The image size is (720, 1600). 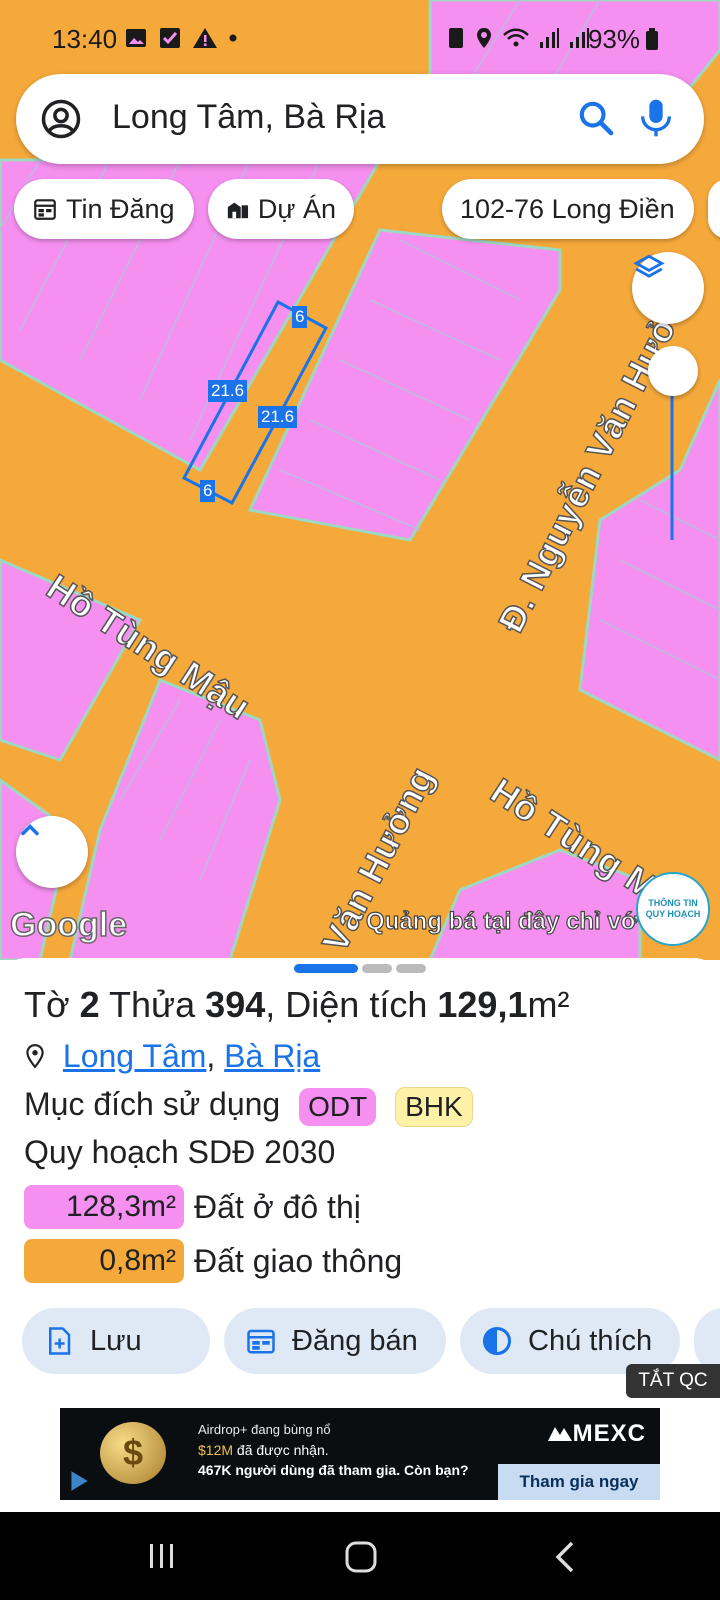 What do you see at coordinates (355, 1340) in the screenshot?
I see `post-button-label: Đăng bán` at bounding box center [355, 1340].